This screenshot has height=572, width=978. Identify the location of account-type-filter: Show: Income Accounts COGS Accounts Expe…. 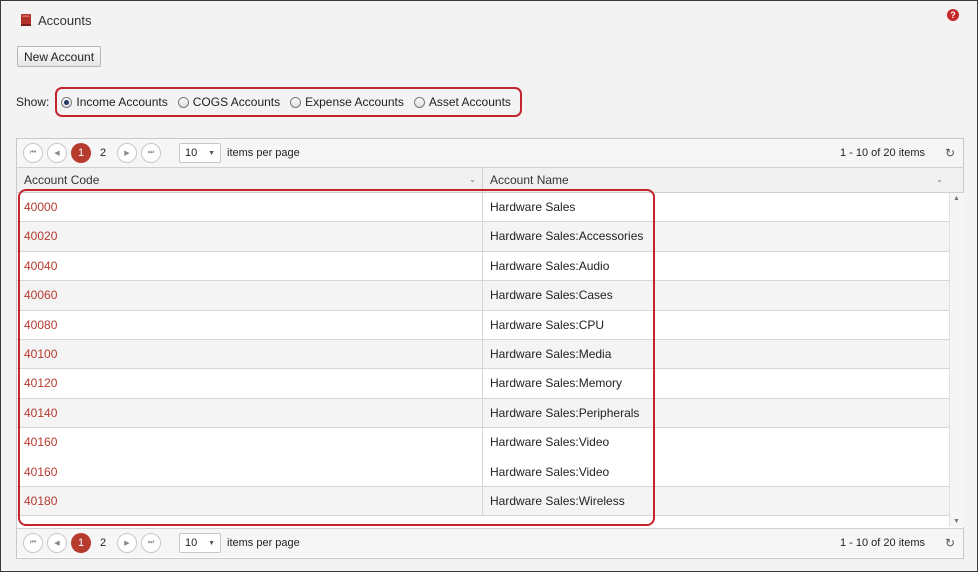
(269, 102).